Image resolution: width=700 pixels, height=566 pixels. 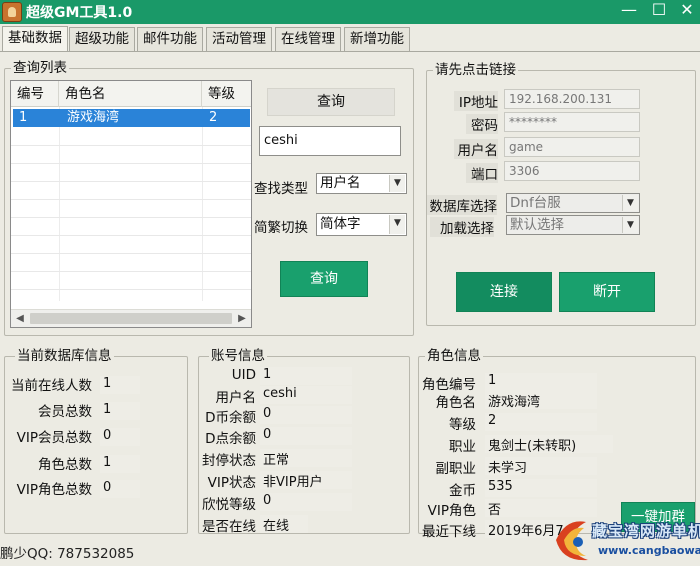 I want to click on vip-member-count-value: 0, so click(x=120, y=437).